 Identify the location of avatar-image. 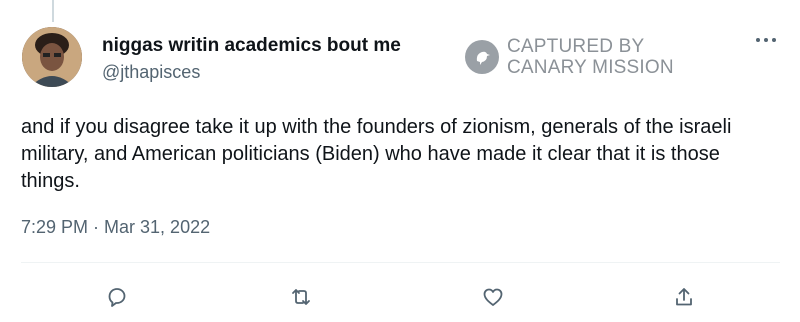
(52, 57).